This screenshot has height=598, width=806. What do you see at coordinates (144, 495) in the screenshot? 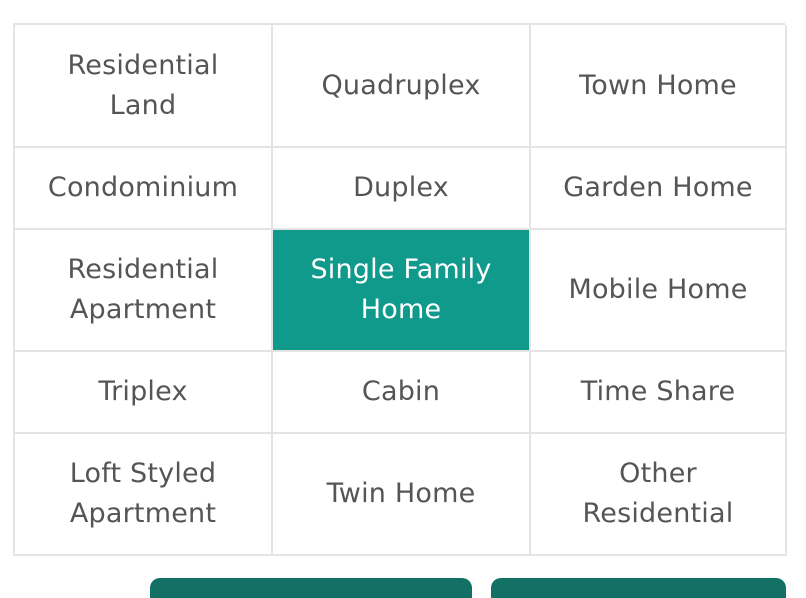
I see `option-loft-styled-apartment: Loft Styled Apartment` at bounding box center [144, 495].